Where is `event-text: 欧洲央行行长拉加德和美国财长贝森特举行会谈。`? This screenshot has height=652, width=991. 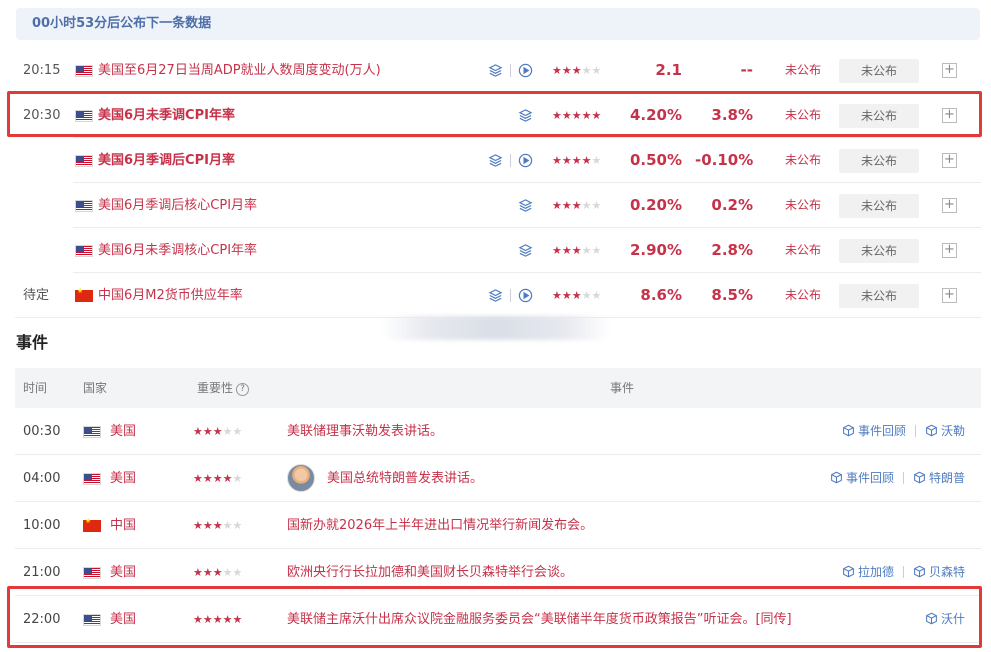 event-text: 欧洲央行行长拉加德和美国财长贝森特举行会谈。 is located at coordinates (430, 572).